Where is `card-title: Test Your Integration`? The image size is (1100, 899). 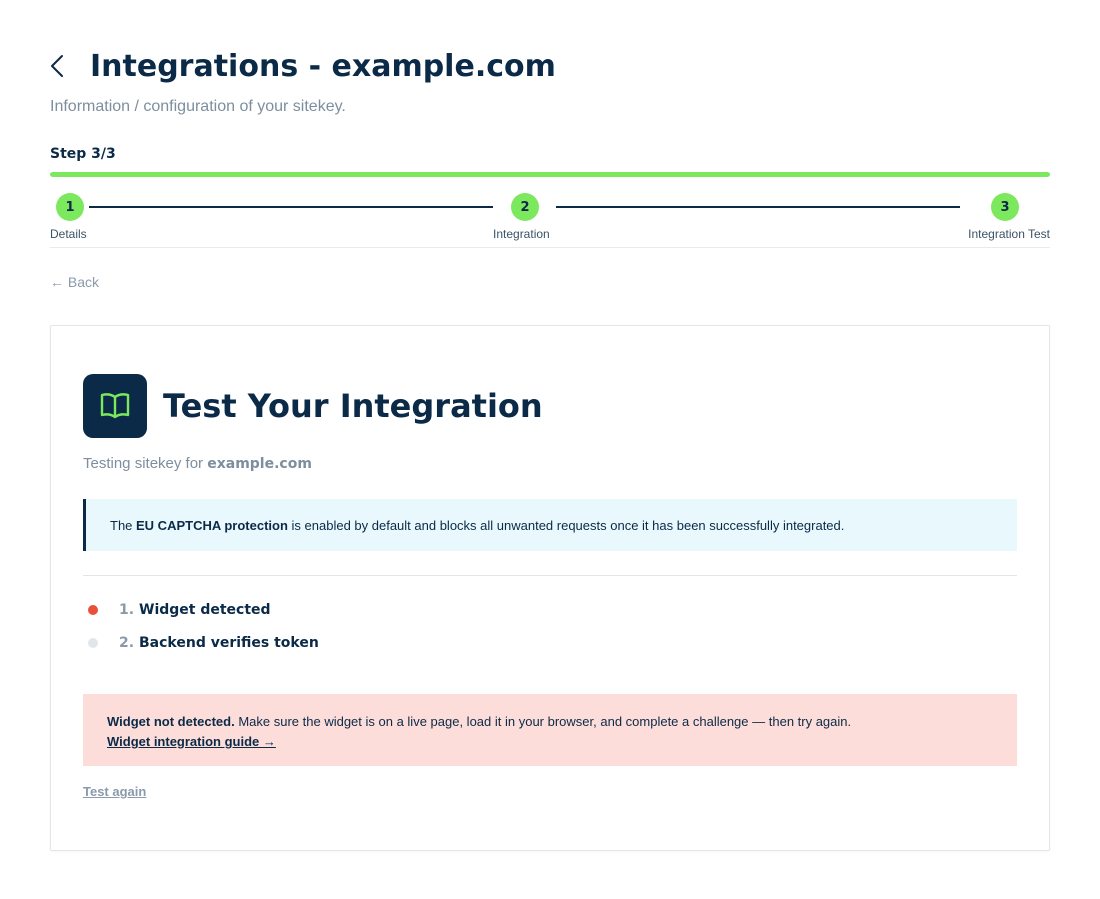
card-title: Test Your Integration is located at coordinates (353, 406).